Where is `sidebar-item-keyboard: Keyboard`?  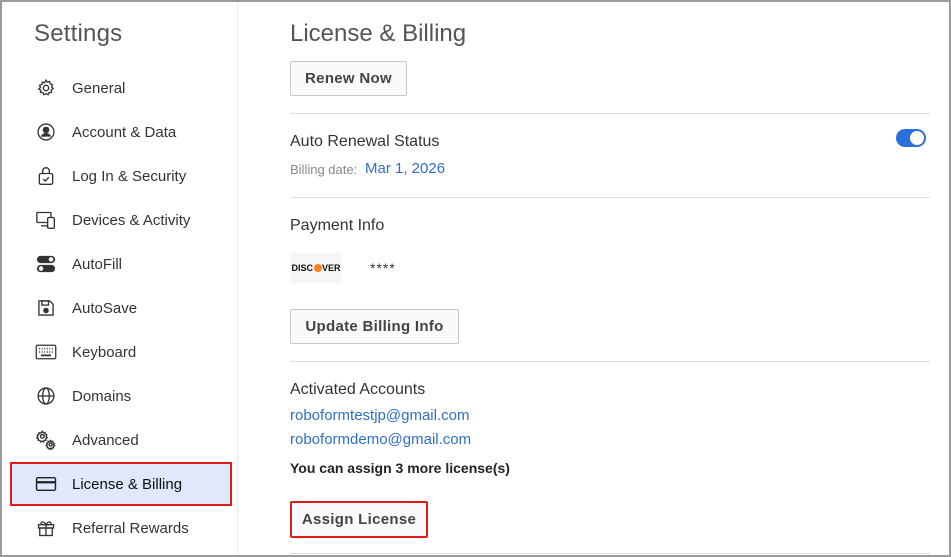
sidebar-item-keyboard: Keyboard is located at coordinates (121, 352).